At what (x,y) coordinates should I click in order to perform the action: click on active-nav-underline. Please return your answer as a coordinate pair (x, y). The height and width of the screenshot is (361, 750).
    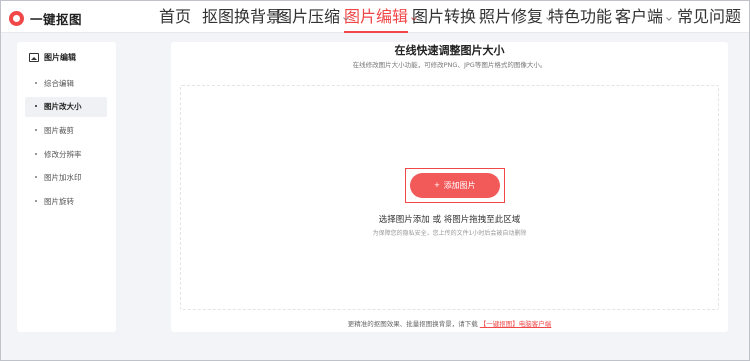
    Looking at the image, I should click on (376, 32).